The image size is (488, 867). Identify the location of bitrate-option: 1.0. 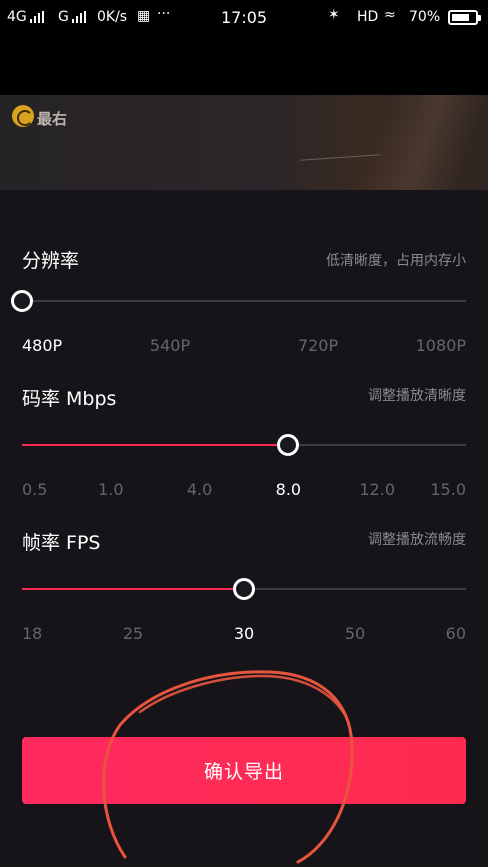
(110, 489).